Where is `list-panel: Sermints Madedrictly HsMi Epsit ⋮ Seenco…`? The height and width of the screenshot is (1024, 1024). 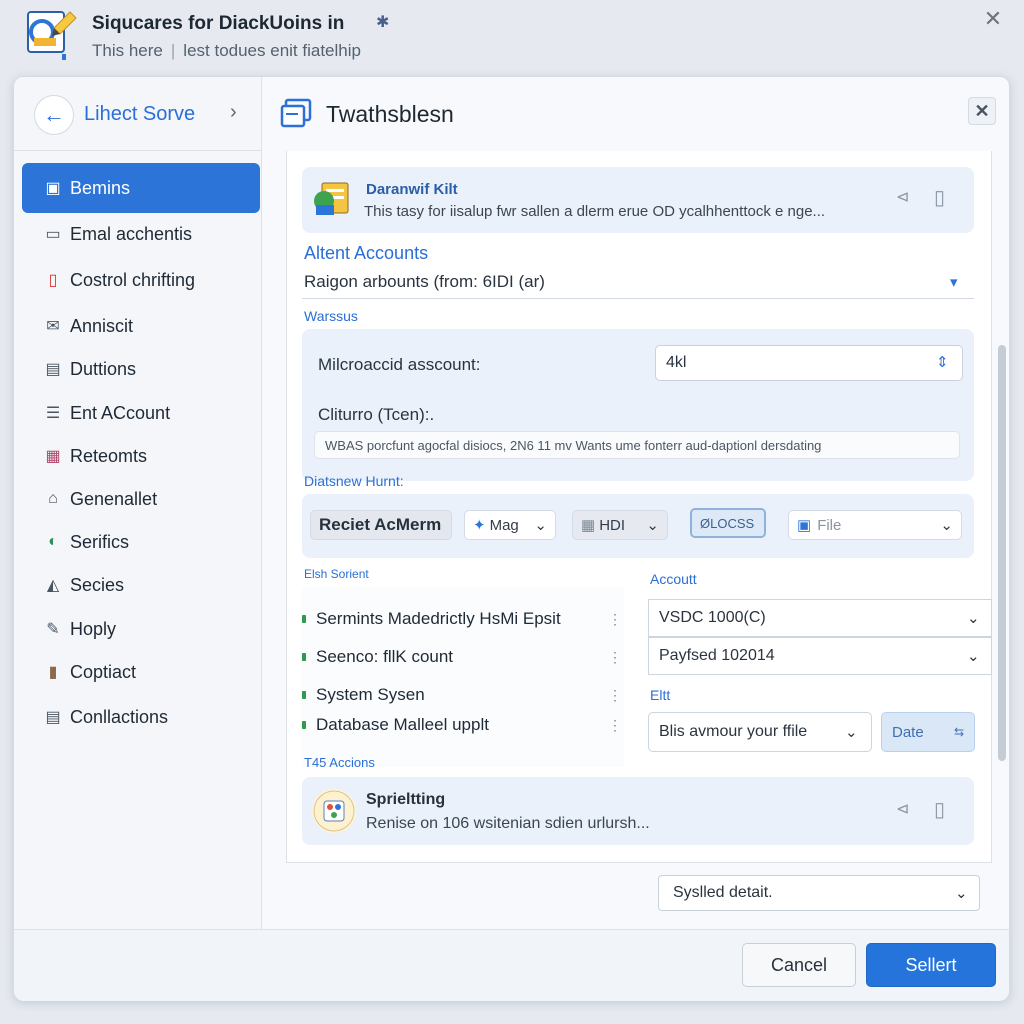
list-panel: Sermints Madedrictly HsMi Epsit ⋮ Seenco… is located at coordinates (463, 677).